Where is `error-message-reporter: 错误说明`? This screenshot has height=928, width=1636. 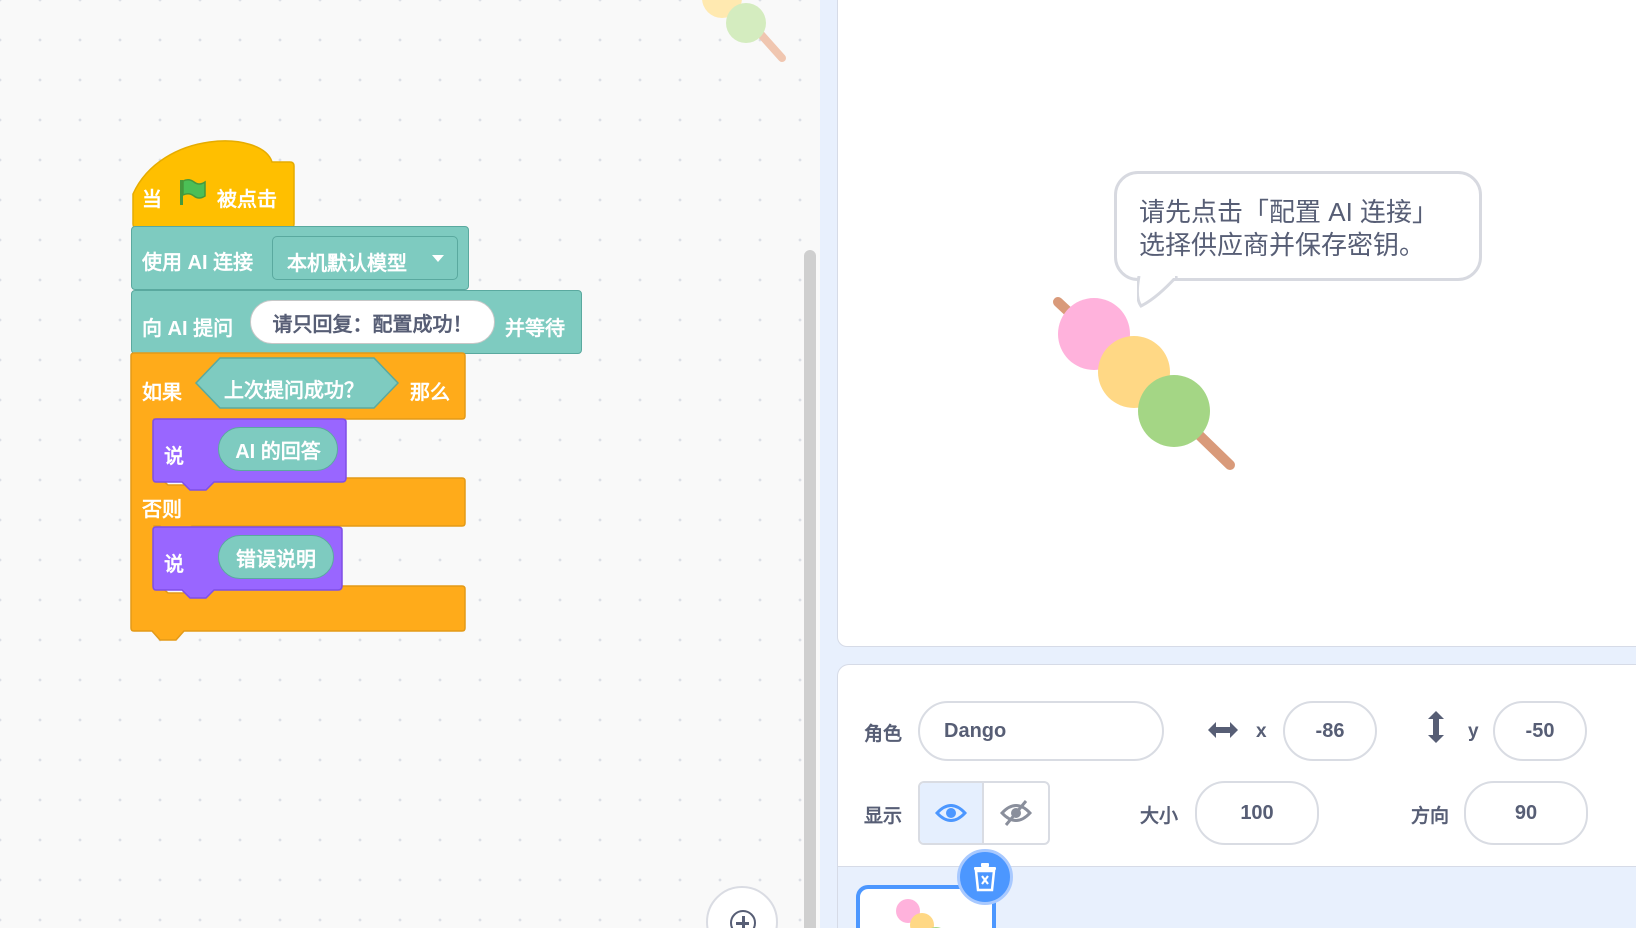 error-message-reporter: 错误说明 is located at coordinates (276, 557).